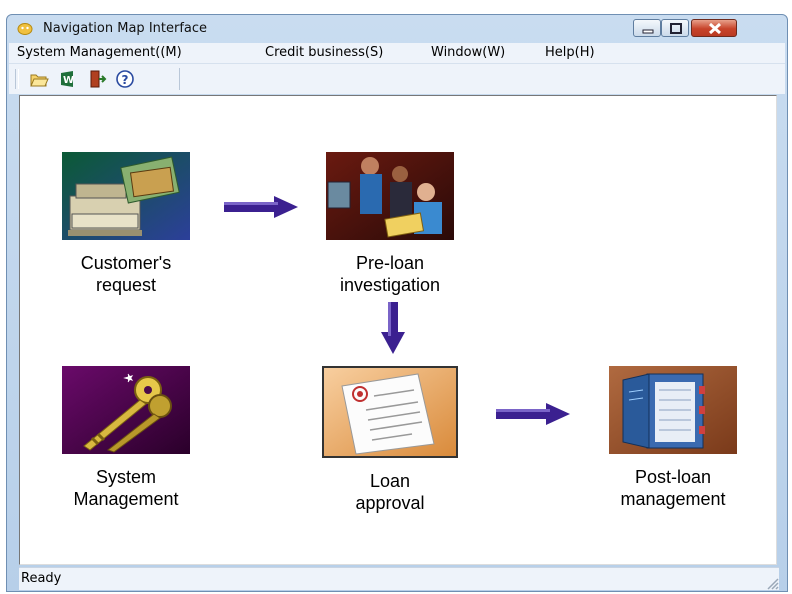 This screenshot has width=792, height=594. What do you see at coordinates (468, 52) in the screenshot?
I see `menu-window: Window(W)` at bounding box center [468, 52].